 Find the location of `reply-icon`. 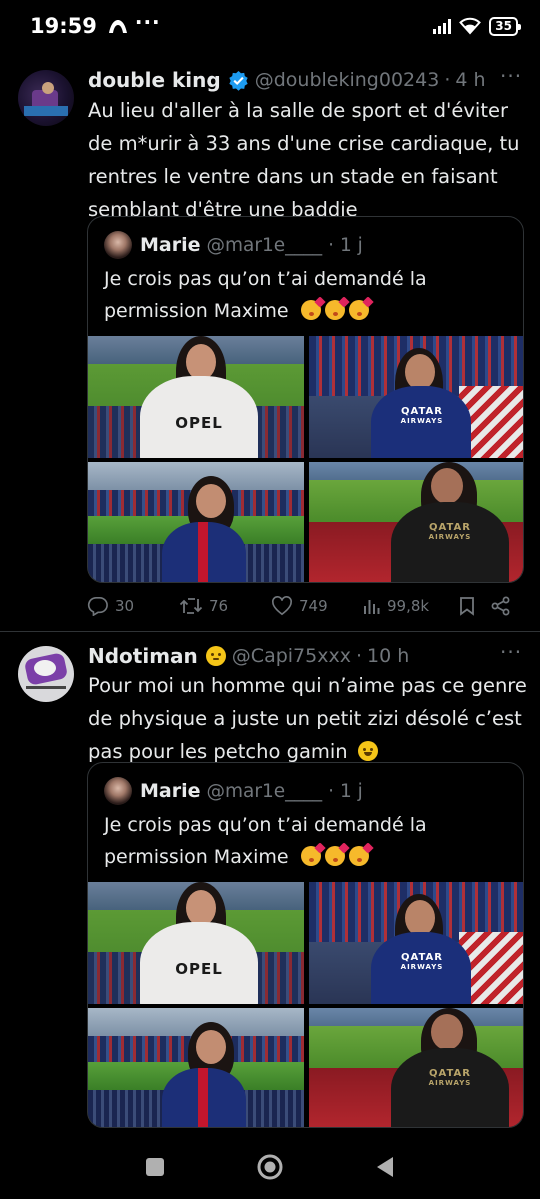

reply-icon is located at coordinates (97, 606).